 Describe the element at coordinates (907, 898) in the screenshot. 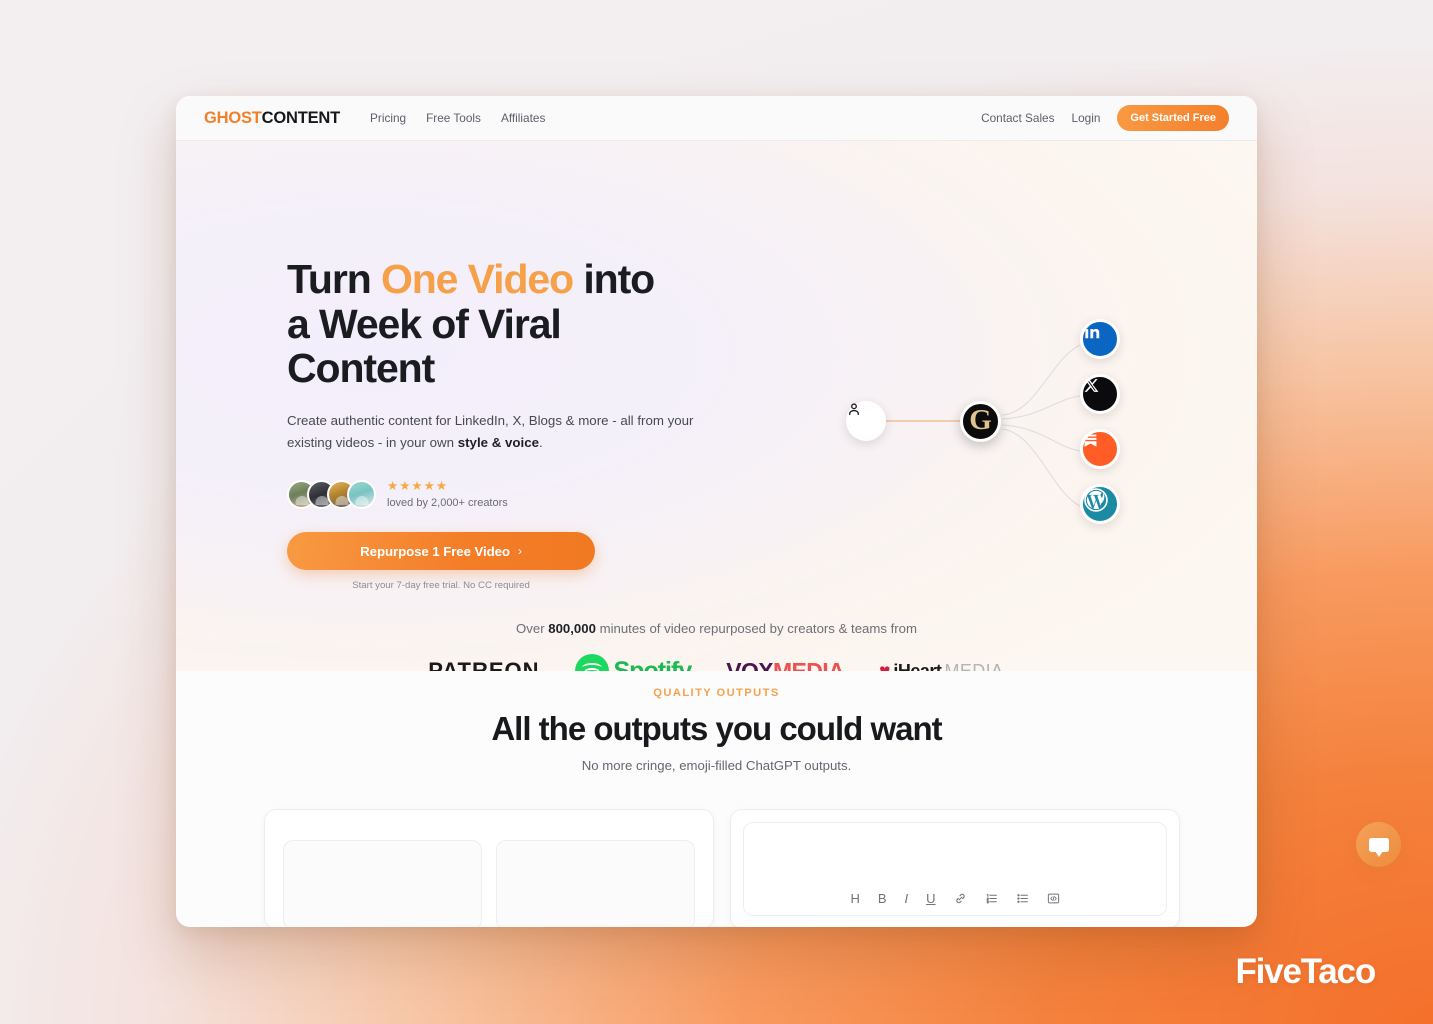

I see `italic-icon: I` at that location.